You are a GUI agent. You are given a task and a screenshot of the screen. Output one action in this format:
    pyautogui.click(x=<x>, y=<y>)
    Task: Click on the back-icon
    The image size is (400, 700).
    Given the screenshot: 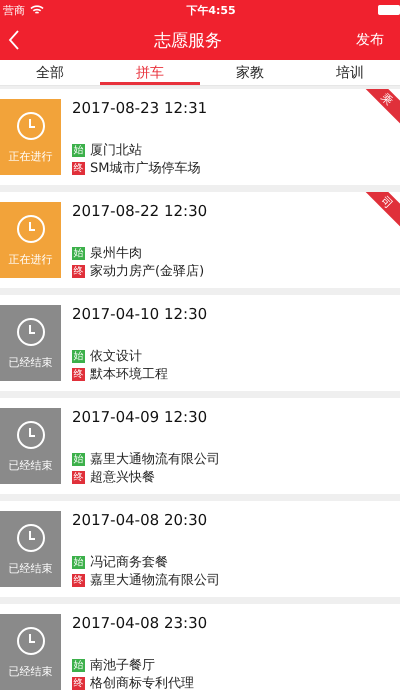 What is the action you would take?
    pyautogui.click(x=14, y=40)
    